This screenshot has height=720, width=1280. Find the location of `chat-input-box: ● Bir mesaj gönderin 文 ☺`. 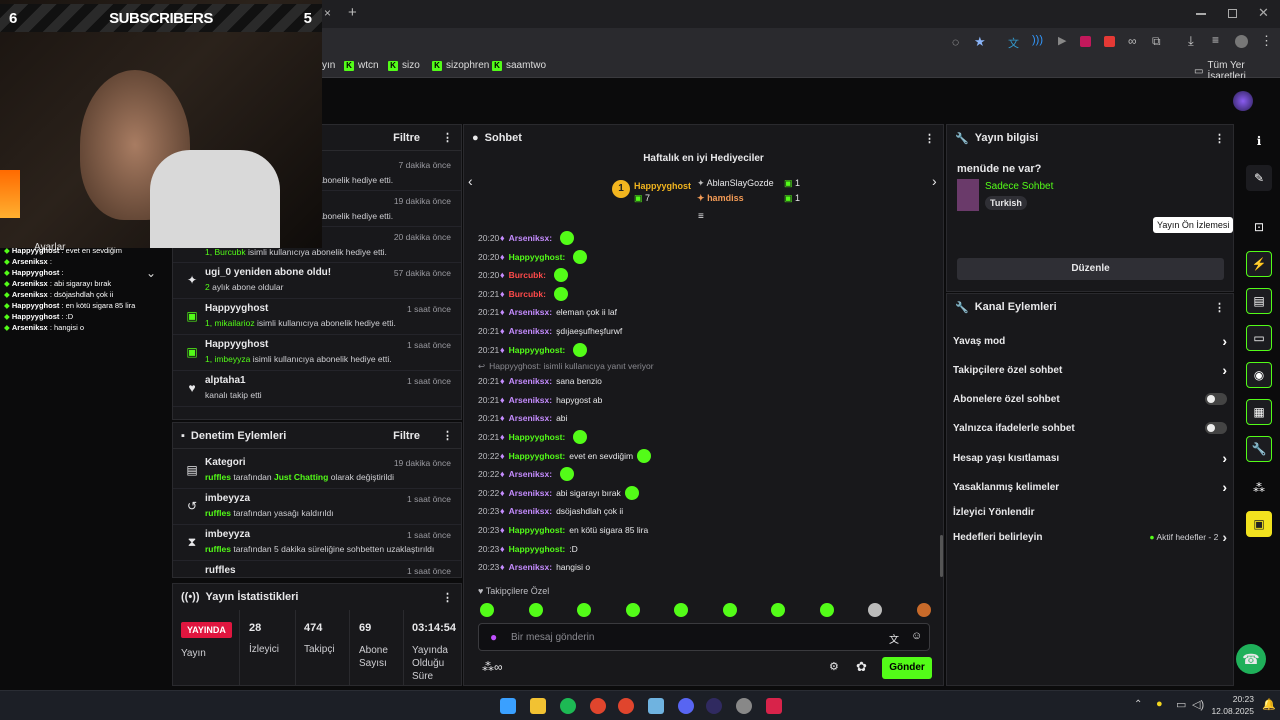

chat-input-box: ● Bir mesaj gönderin 文 ☺ is located at coordinates (704, 637).